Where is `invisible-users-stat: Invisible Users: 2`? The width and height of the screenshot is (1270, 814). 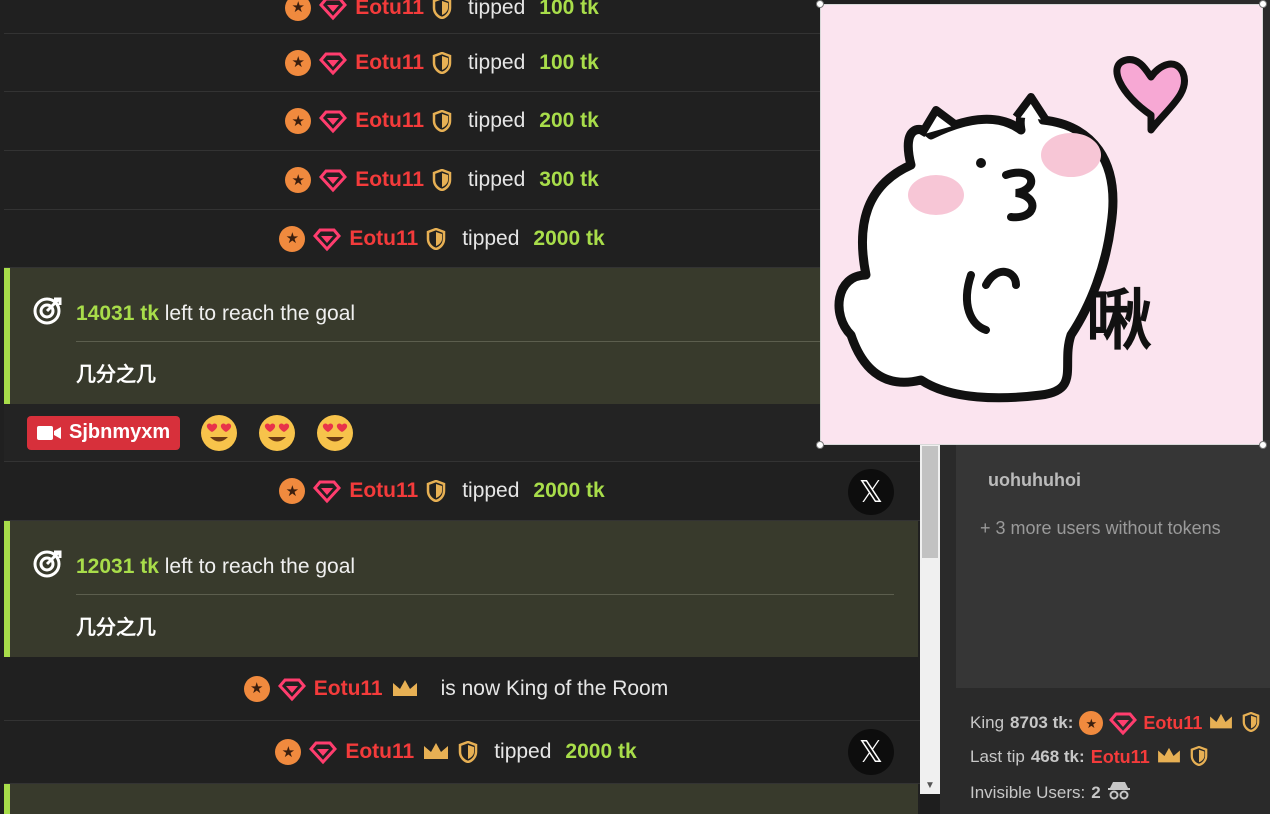 invisible-users-stat: Invisible Users: 2 is located at coordinates (1050, 792).